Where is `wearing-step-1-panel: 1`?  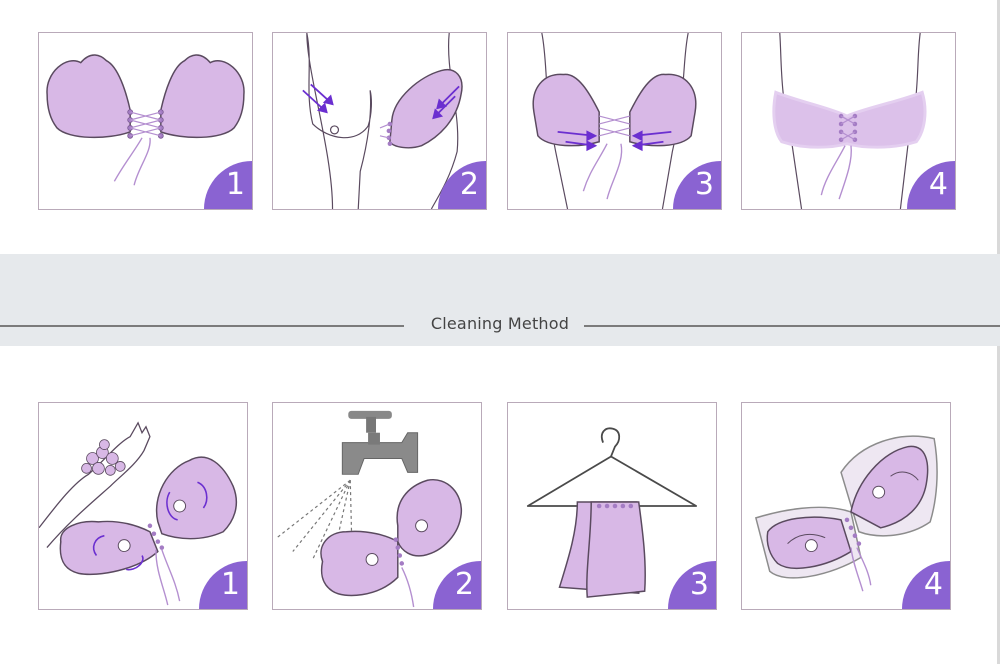
wearing-step-1-panel: 1 is located at coordinates (145, 121).